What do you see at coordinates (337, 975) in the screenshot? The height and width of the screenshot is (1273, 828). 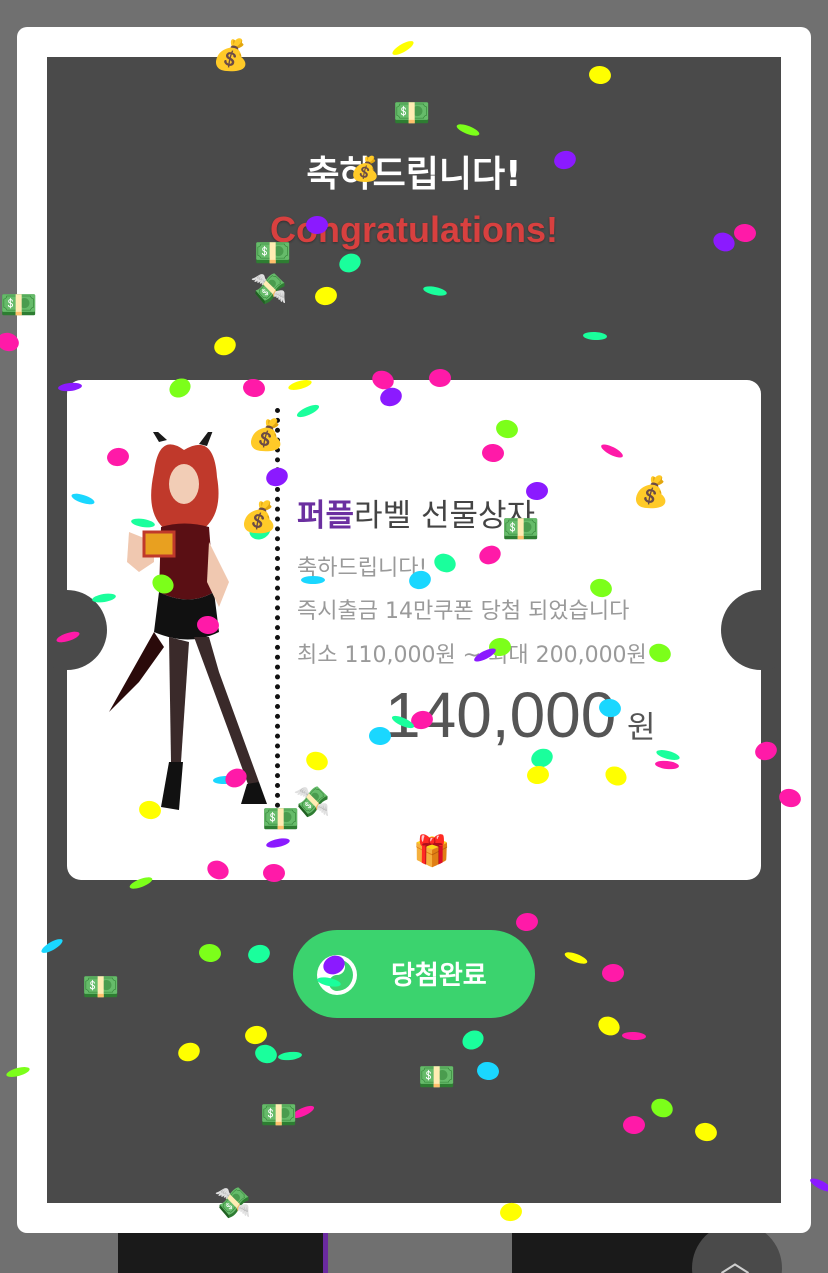 I see `brand-logo-icon` at bounding box center [337, 975].